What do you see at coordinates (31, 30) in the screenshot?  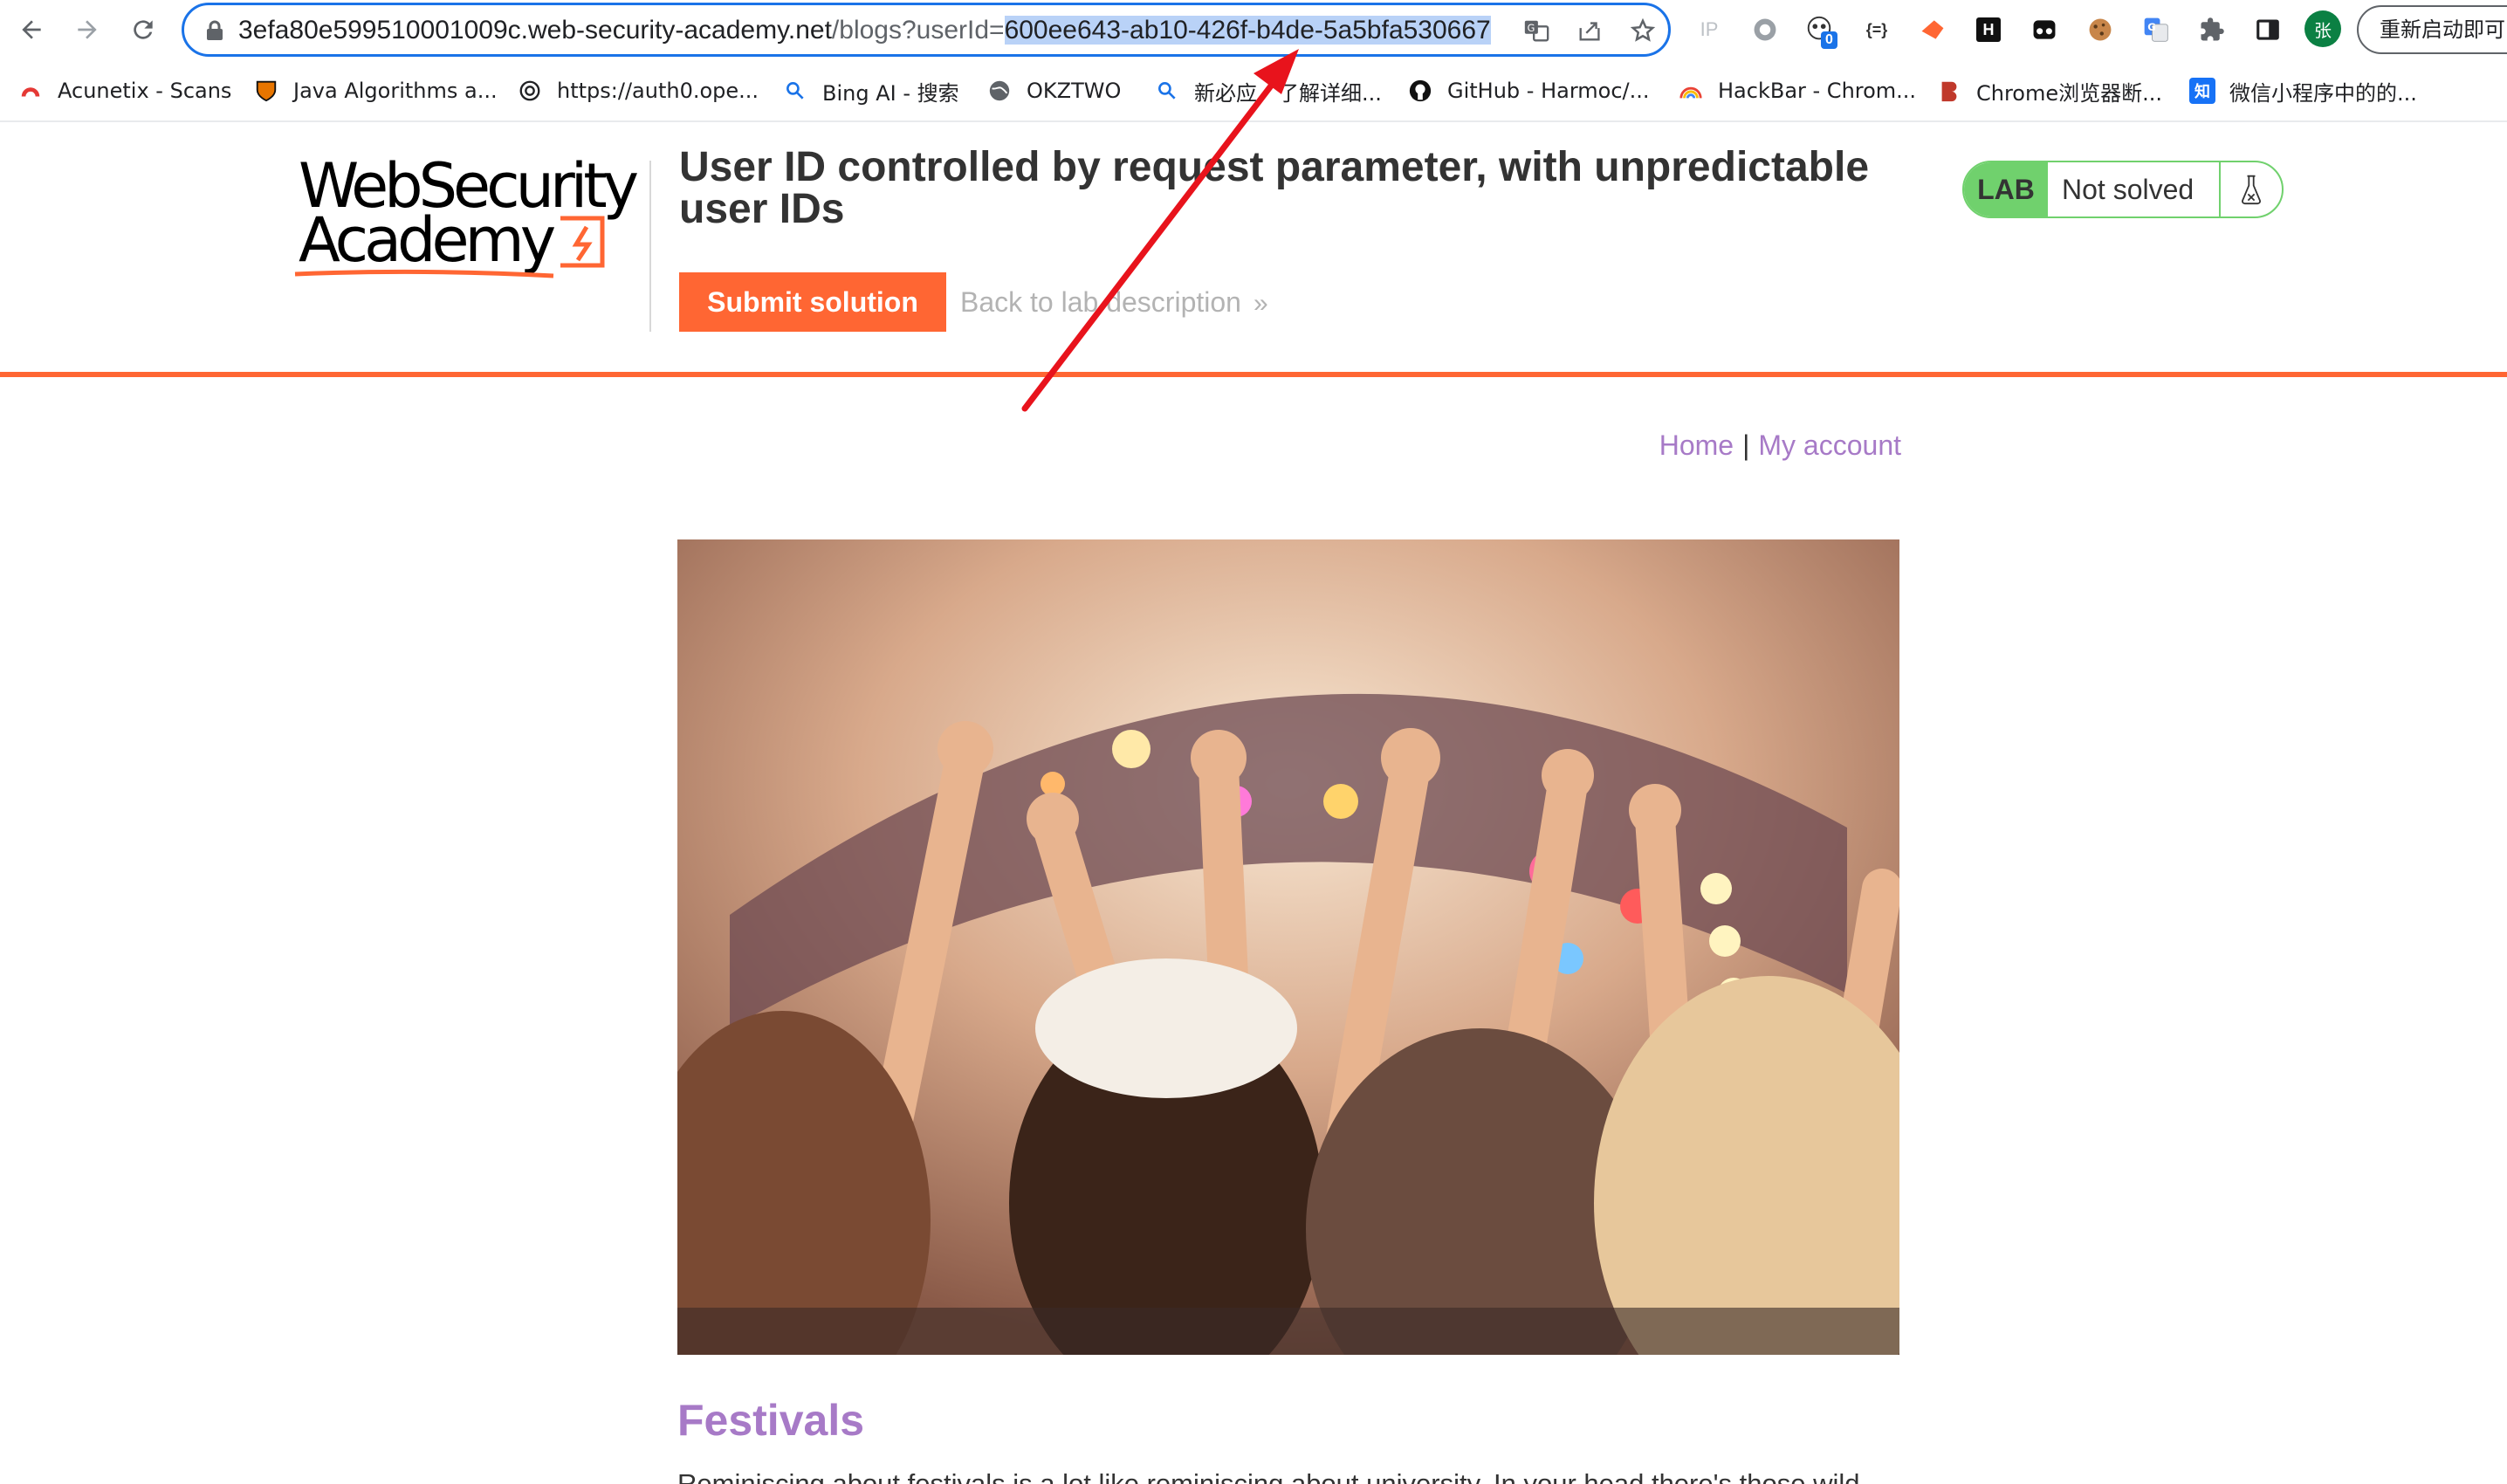 I see `back-icon` at bounding box center [31, 30].